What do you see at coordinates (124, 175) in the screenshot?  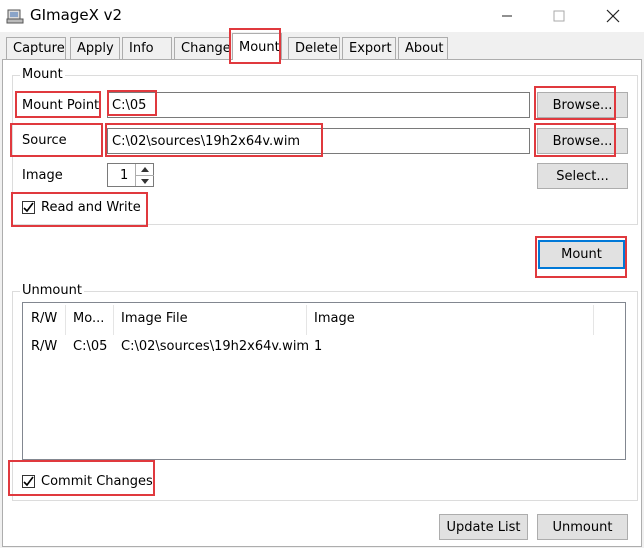 I see `image-spinbox-value: 1` at bounding box center [124, 175].